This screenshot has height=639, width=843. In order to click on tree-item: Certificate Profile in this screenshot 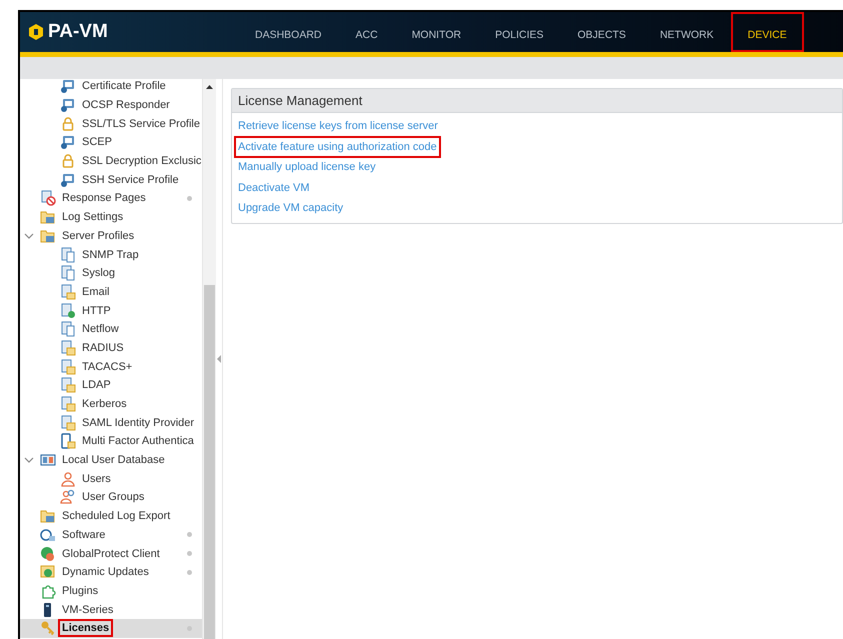, I will do `click(111, 87)`.